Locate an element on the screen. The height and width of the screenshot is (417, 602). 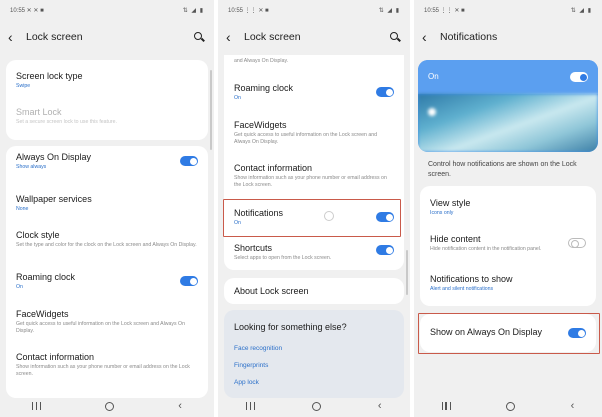
link-face-recognition: Face recognition is located at coordinates (258, 348).